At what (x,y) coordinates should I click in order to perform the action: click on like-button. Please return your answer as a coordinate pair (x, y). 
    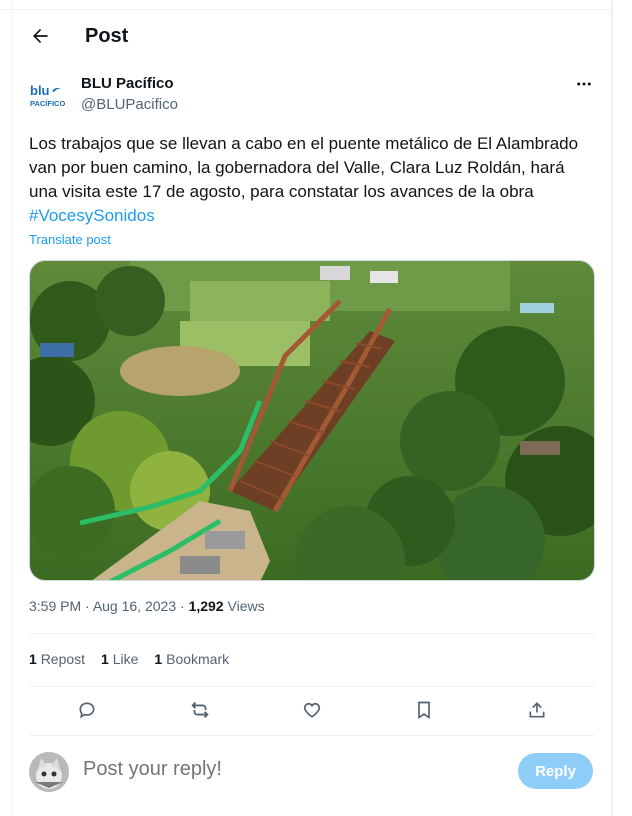
    Looking at the image, I should click on (312, 710).